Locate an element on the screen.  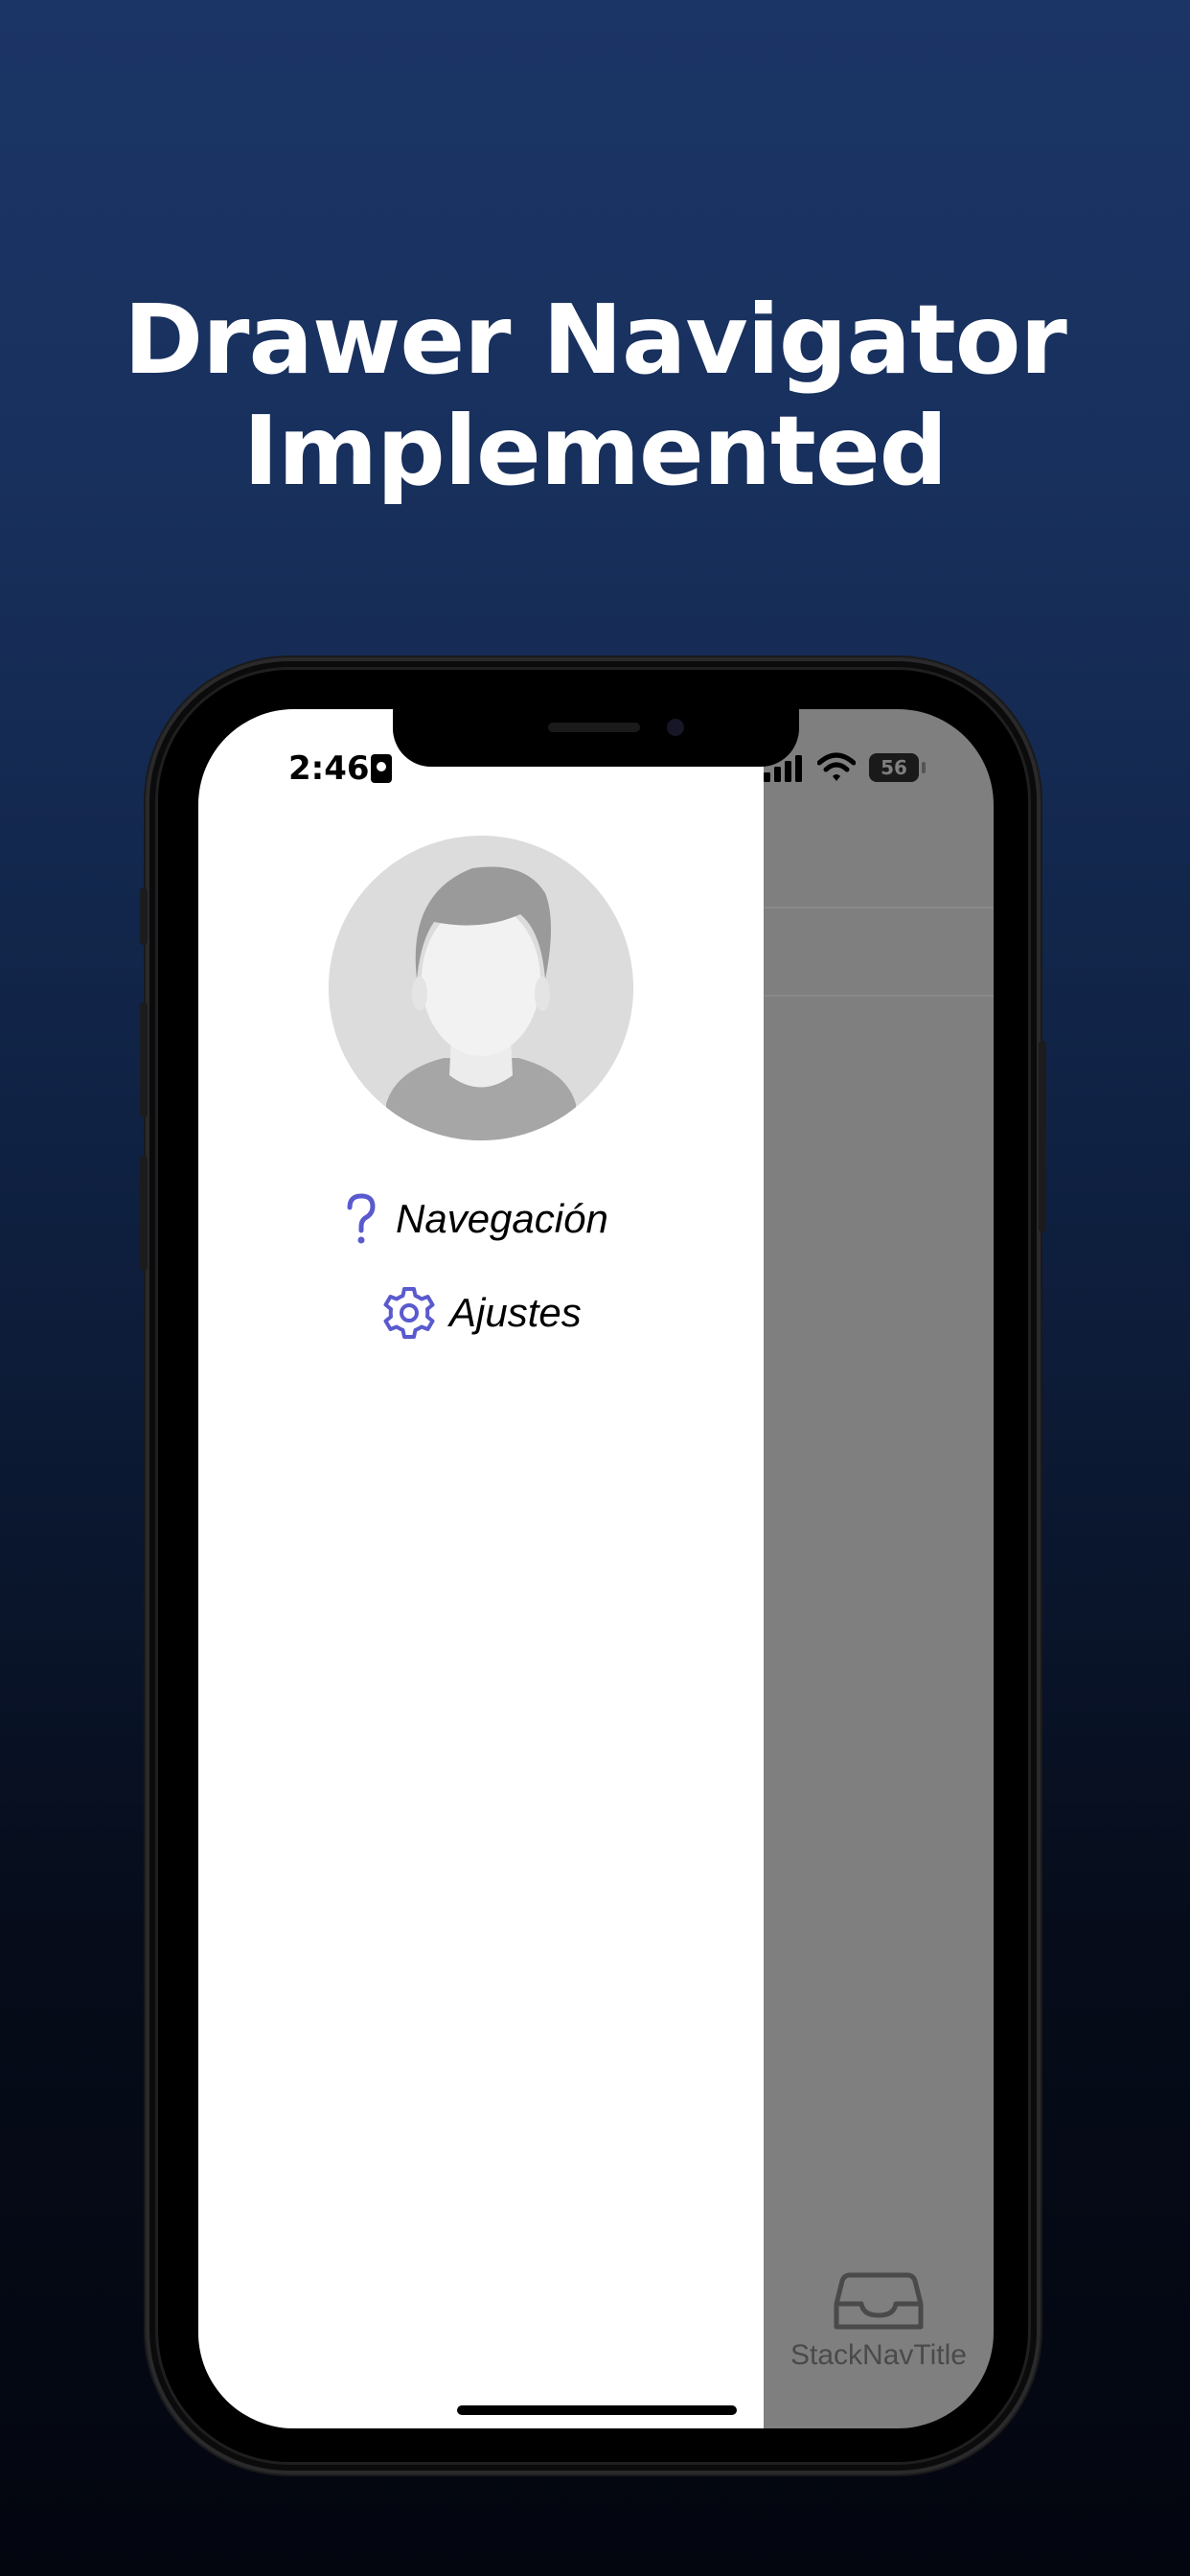
wifi-icon is located at coordinates (837, 766).